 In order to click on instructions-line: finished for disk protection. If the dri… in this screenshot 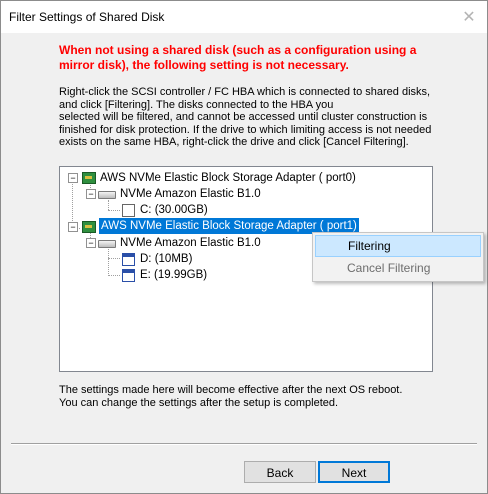, I will do `click(245, 129)`.